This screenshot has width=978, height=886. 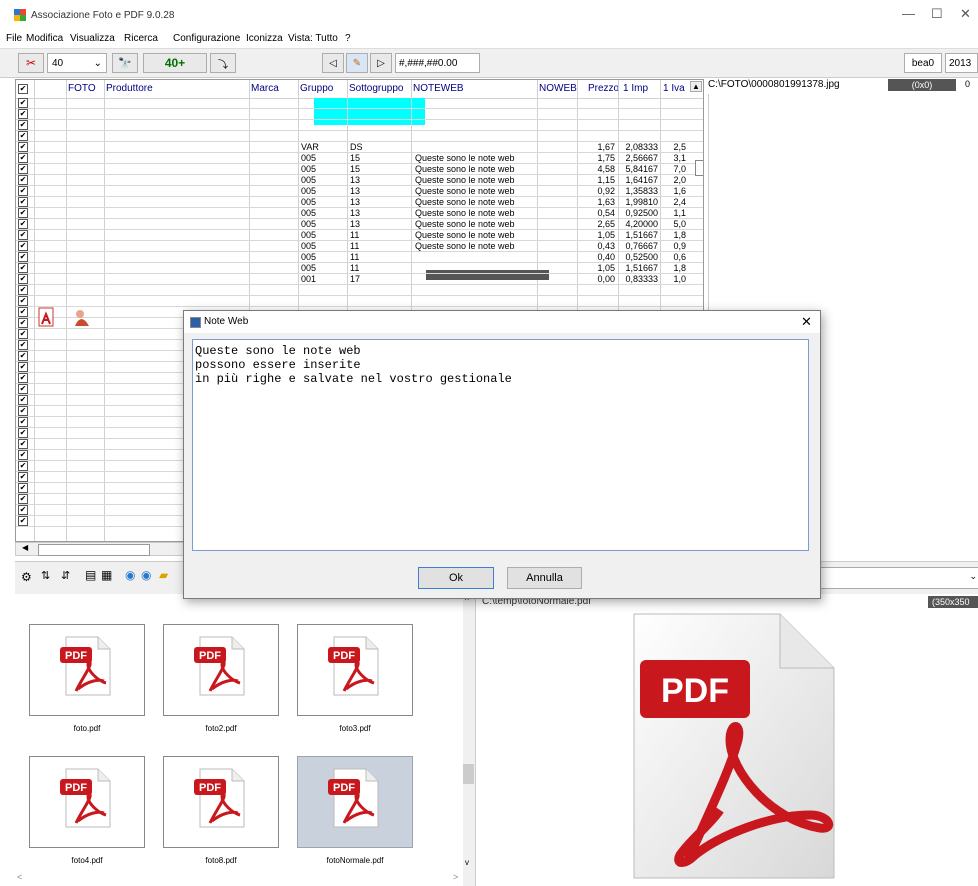 I want to click on cell-gruppo: 001, so click(x=308, y=279).